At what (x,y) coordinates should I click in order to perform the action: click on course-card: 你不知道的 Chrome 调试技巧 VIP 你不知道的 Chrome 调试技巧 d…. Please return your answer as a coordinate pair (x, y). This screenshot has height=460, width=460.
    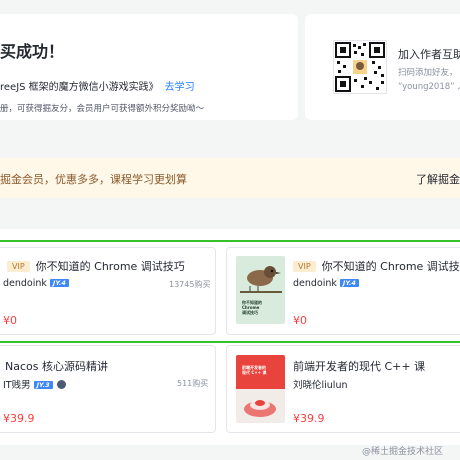
    Looking at the image, I should click on (343, 291).